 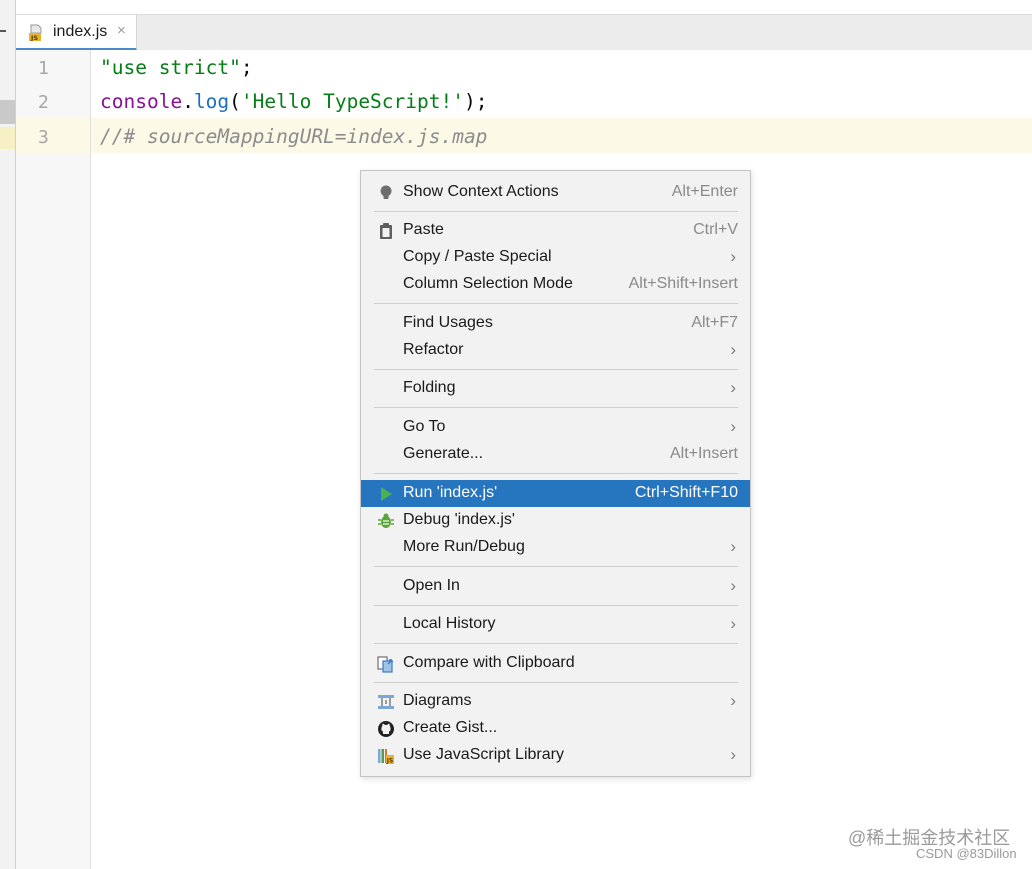 I want to click on menu-item-run-index-js: Run 'index.js' Ctrl+Shift+F10, so click(x=555, y=493).